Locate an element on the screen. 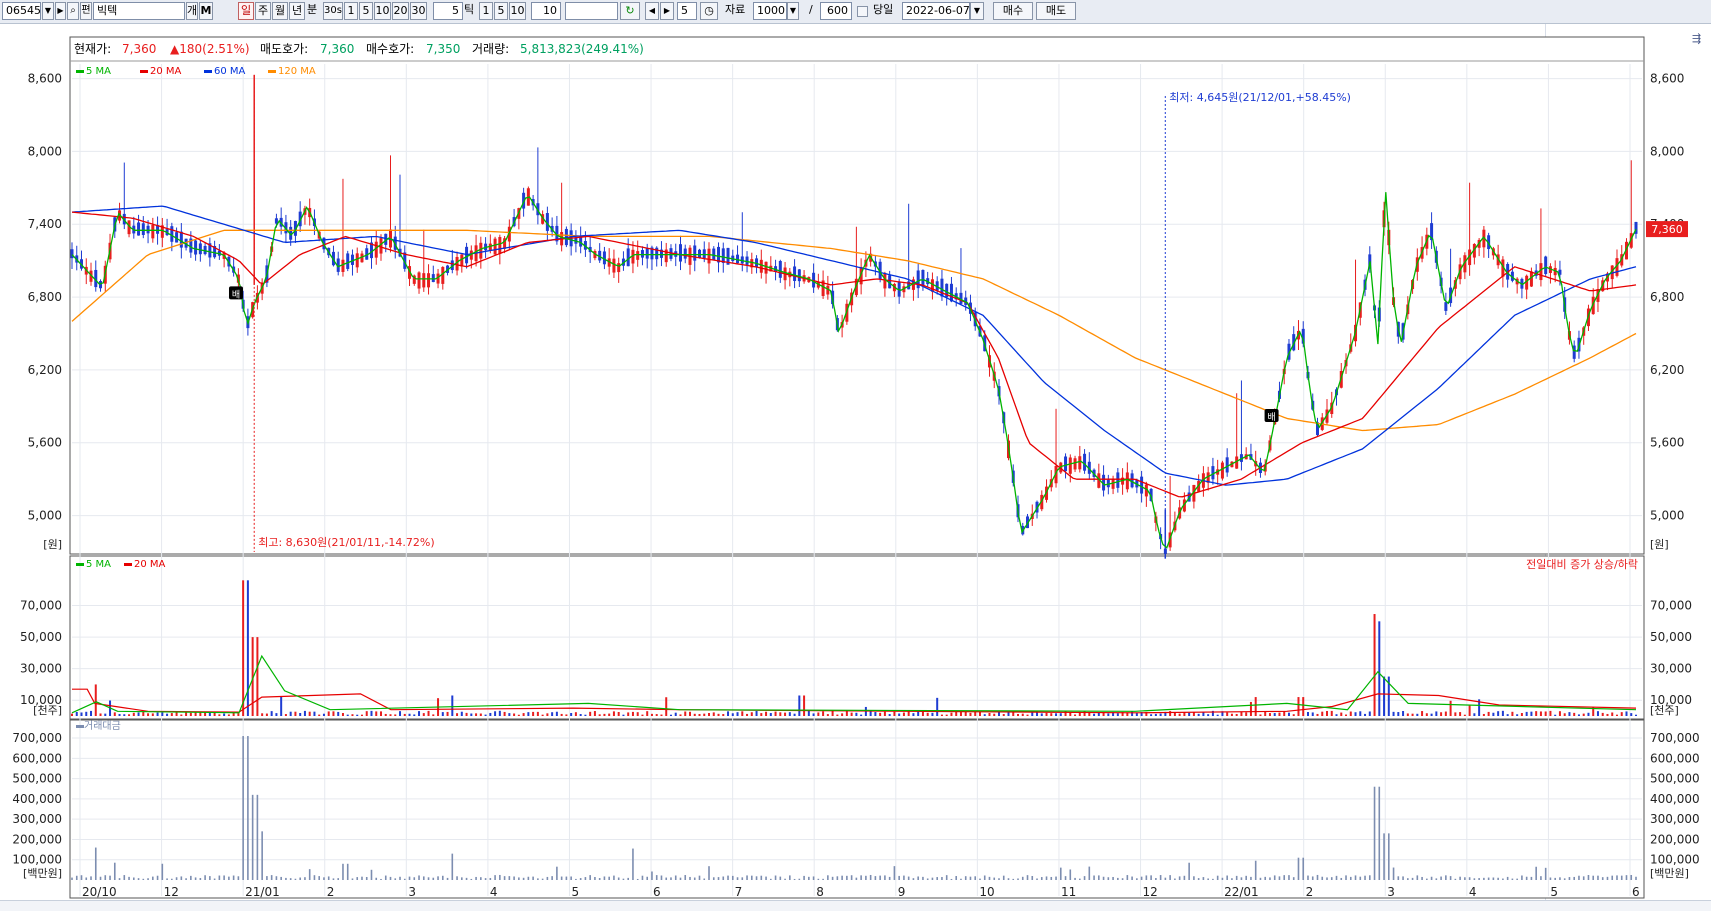 Image resolution: width=1711 pixels, height=911 pixels. stock-code-input: 065450 is located at coordinates (21, 11).